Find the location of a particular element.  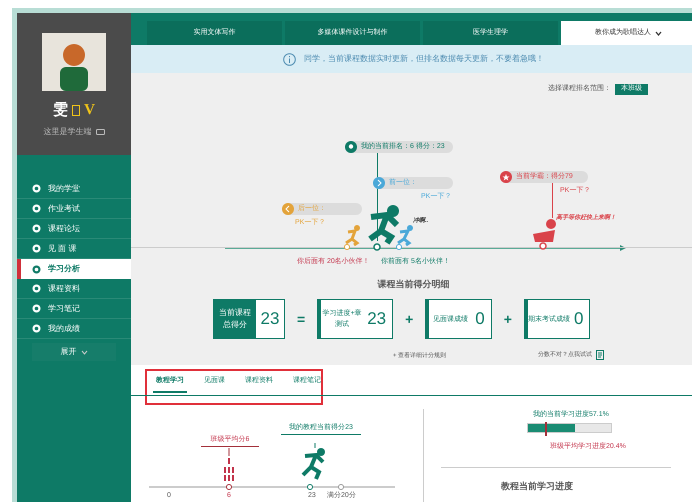

switch-icon is located at coordinates (100, 131).